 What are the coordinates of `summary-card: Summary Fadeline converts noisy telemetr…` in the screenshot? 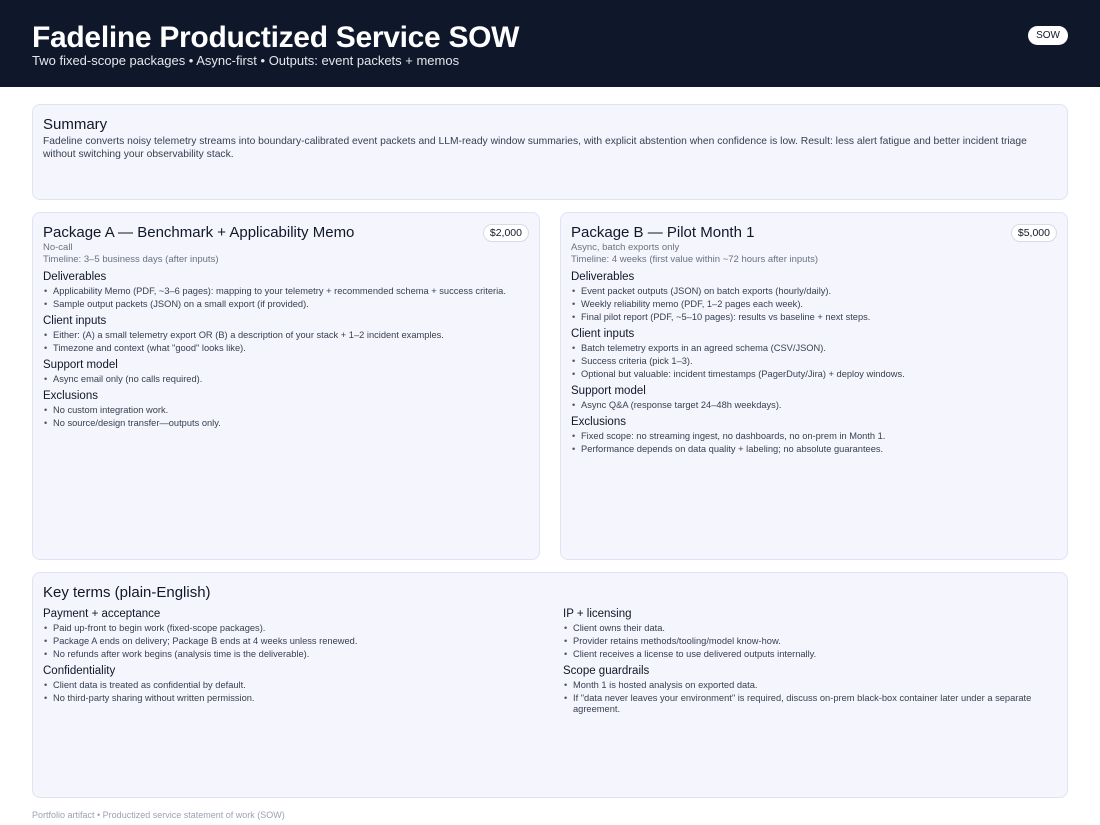 It's located at (550, 152).